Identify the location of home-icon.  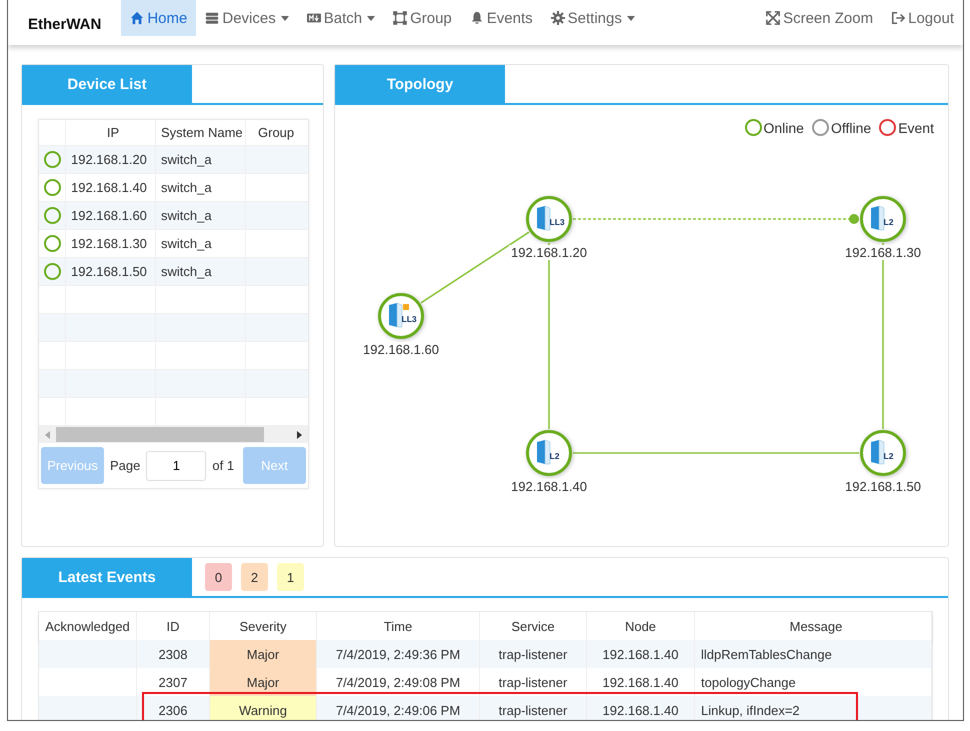
(137, 18).